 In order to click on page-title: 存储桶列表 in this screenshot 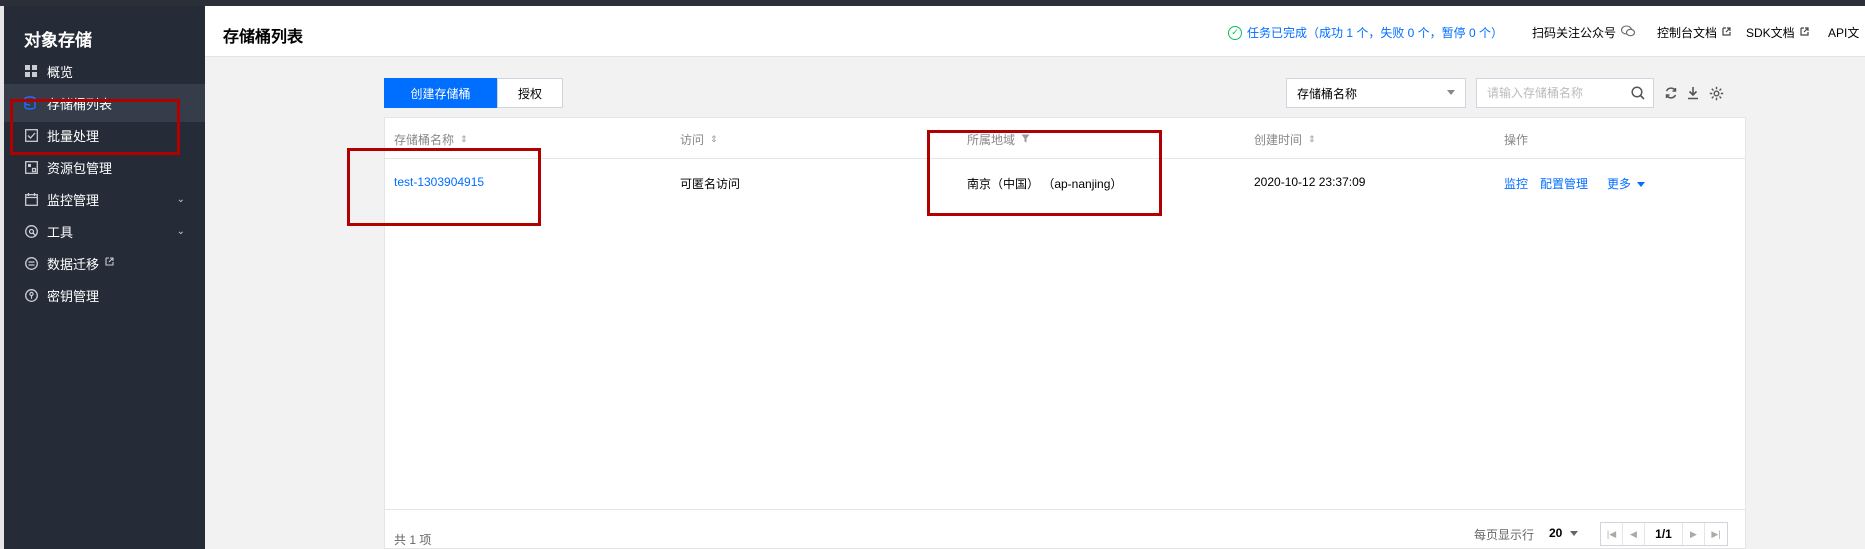, I will do `click(263, 37)`.